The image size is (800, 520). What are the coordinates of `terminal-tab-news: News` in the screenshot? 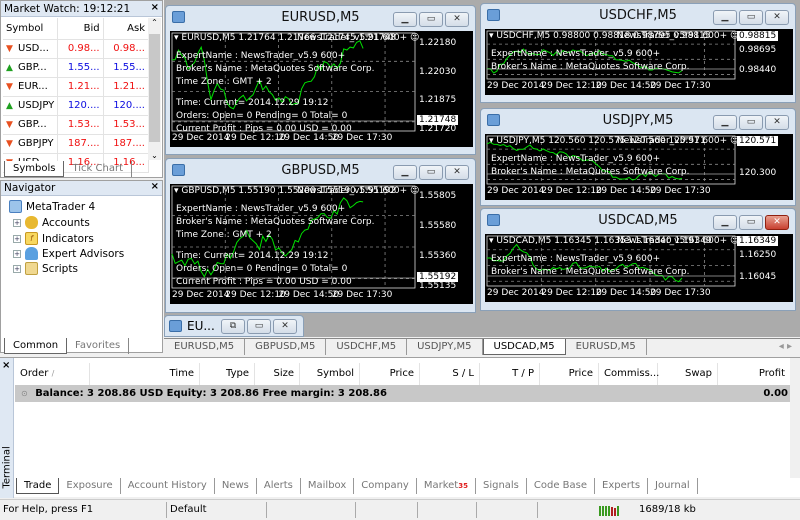 It's located at (236, 486).